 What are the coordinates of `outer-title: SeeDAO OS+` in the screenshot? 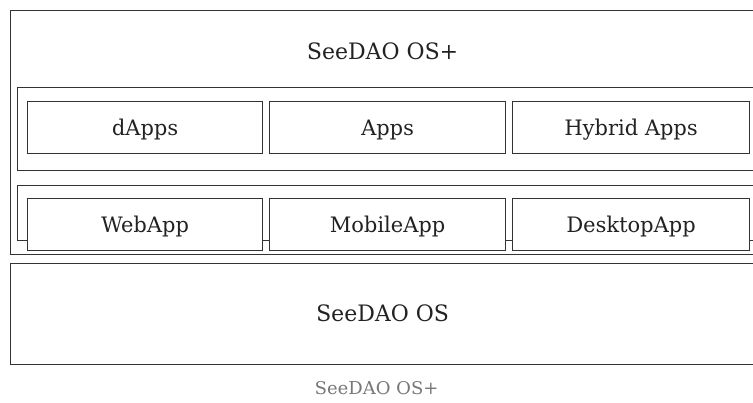 It's located at (382, 52).